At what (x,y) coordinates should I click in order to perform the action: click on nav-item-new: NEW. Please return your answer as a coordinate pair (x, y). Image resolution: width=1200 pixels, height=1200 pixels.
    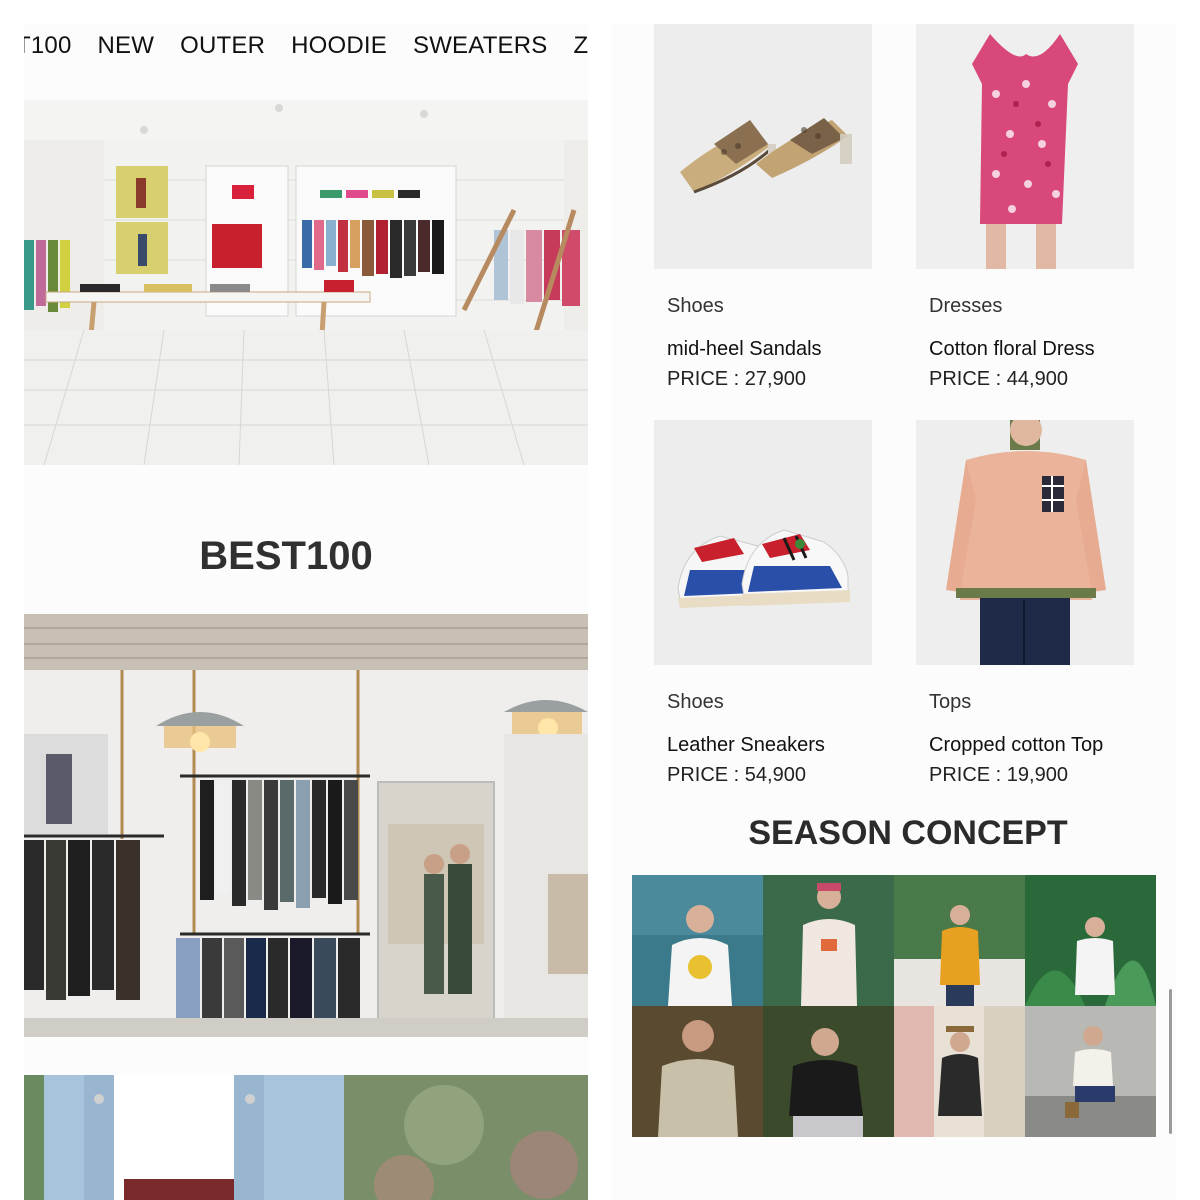
    Looking at the image, I should click on (126, 46).